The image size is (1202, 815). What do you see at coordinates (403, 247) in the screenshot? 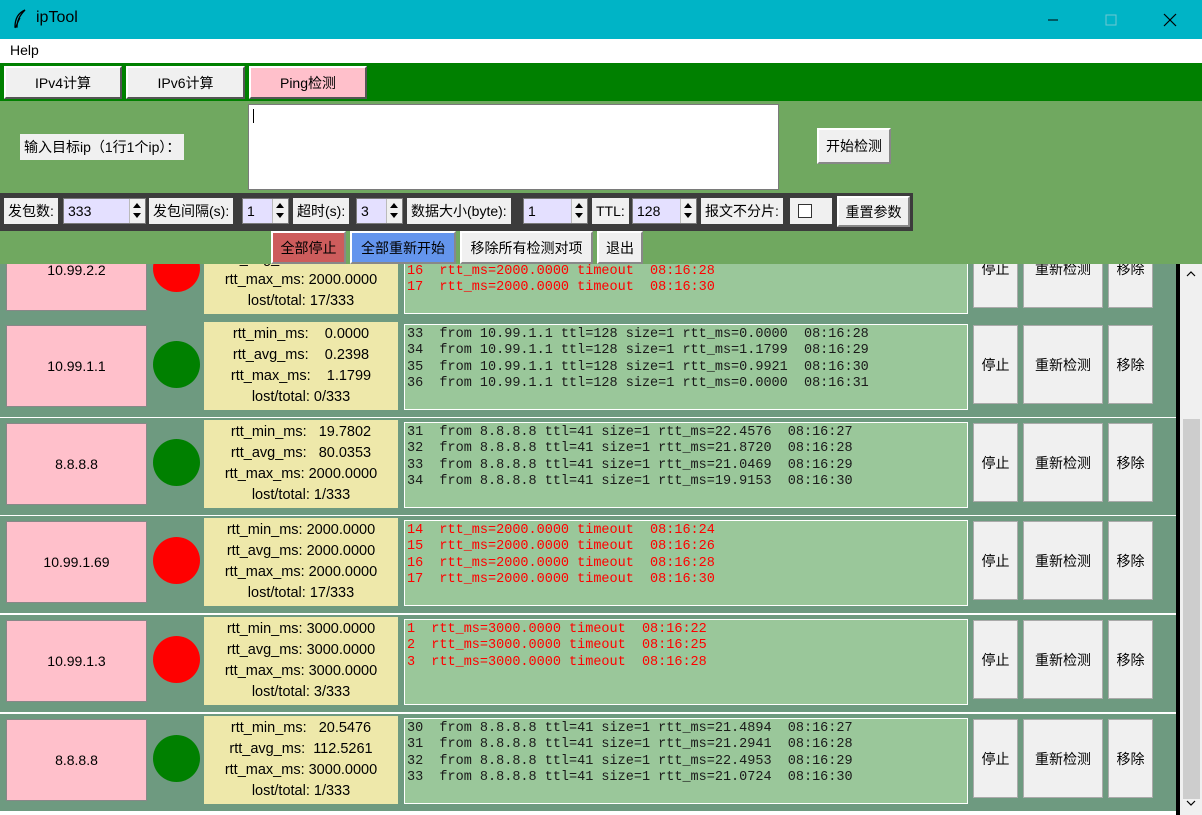
I see `restart-all-button: 全部重新开始` at bounding box center [403, 247].